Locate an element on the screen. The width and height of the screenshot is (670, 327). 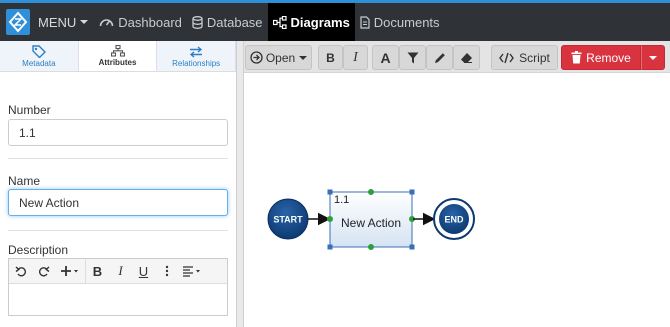
action-number: 1.1 is located at coordinates (341, 200).